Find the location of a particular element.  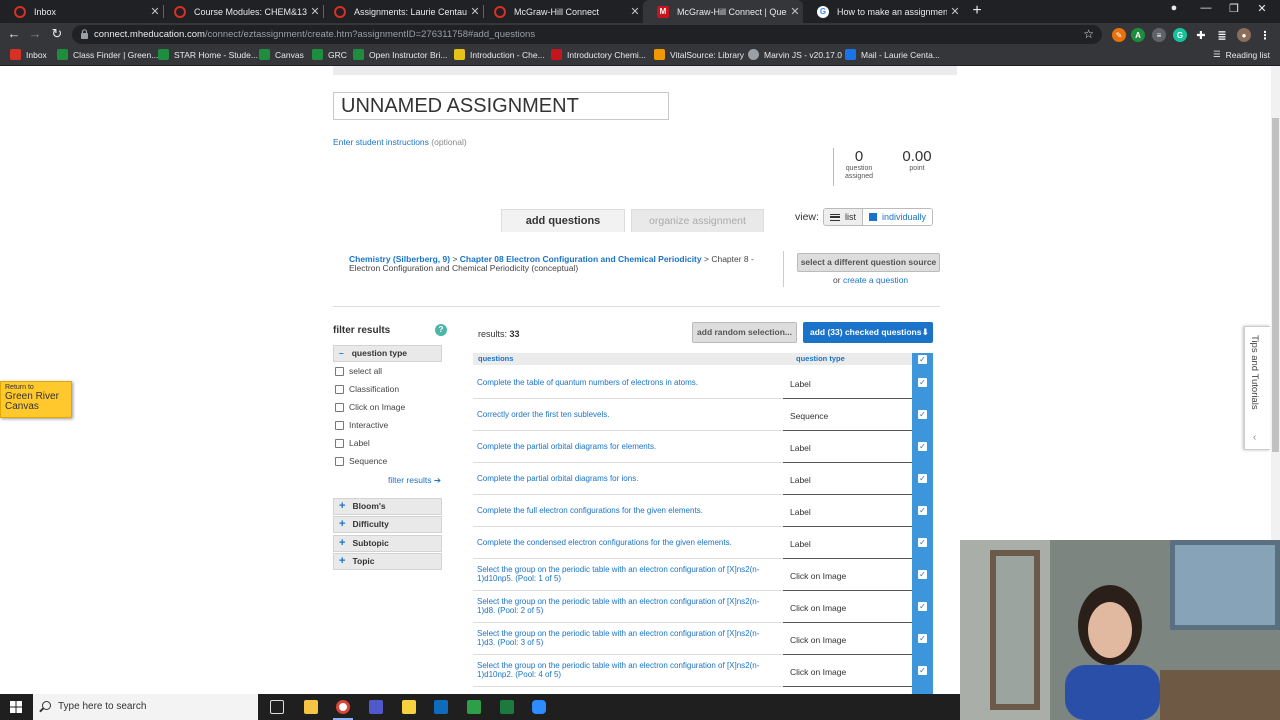

minimize-icon: — is located at coordinates (1206, 8).